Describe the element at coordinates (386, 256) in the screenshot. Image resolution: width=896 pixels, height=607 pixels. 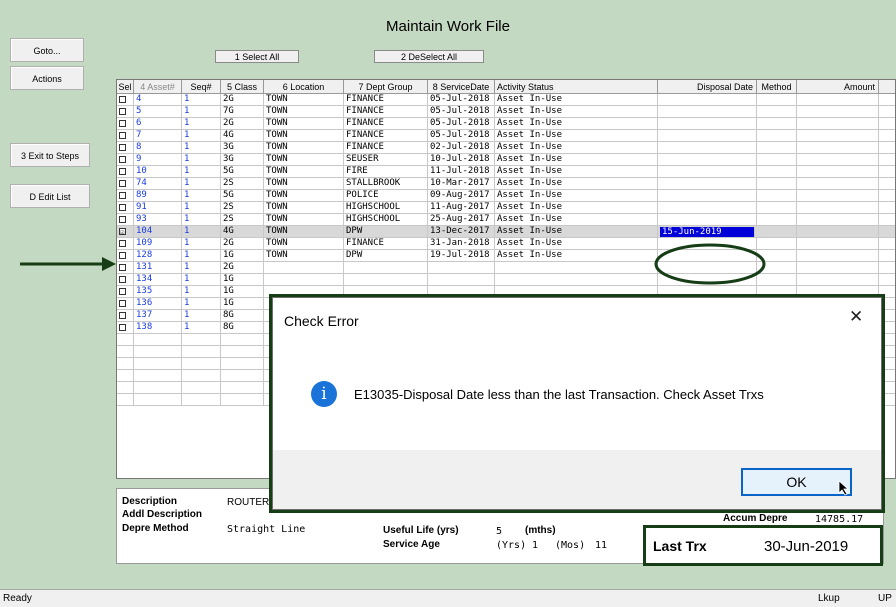
I see `cell-dept: DPW` at that location.